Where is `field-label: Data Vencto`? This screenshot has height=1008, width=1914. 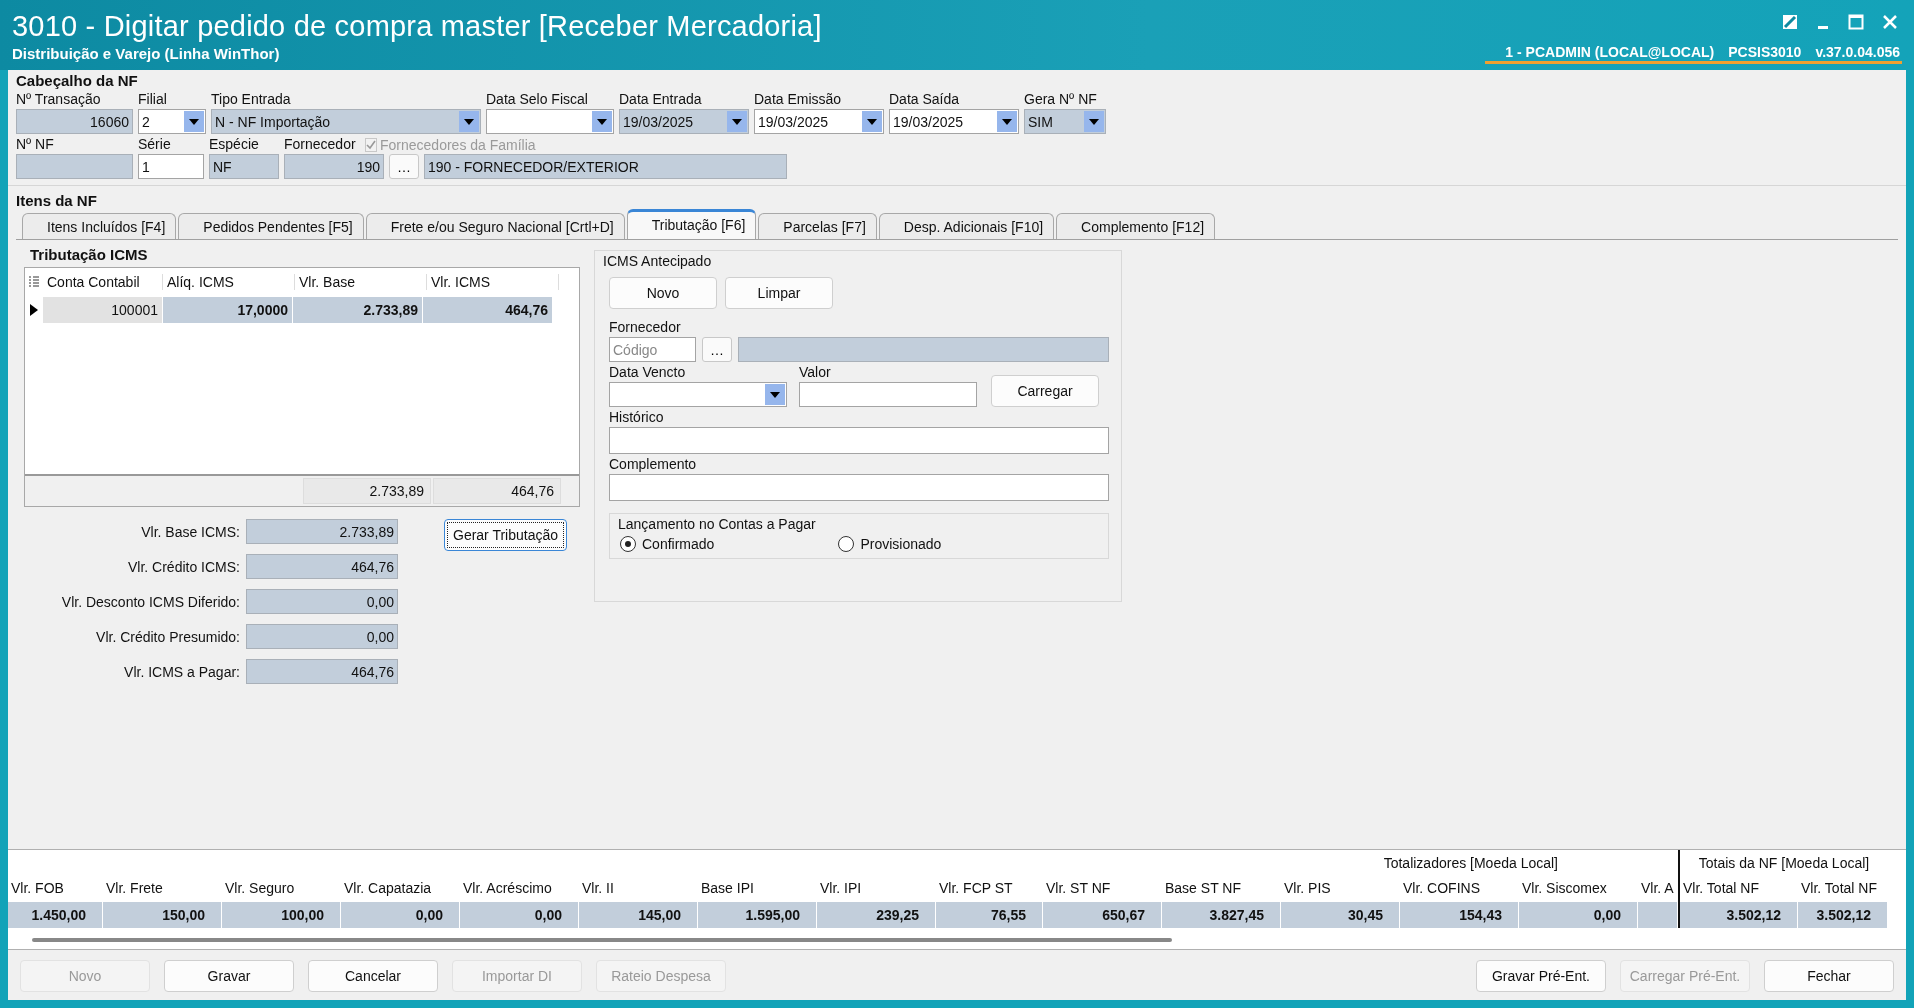 field-label: Data Vencto is located at coordinates (648, 373).